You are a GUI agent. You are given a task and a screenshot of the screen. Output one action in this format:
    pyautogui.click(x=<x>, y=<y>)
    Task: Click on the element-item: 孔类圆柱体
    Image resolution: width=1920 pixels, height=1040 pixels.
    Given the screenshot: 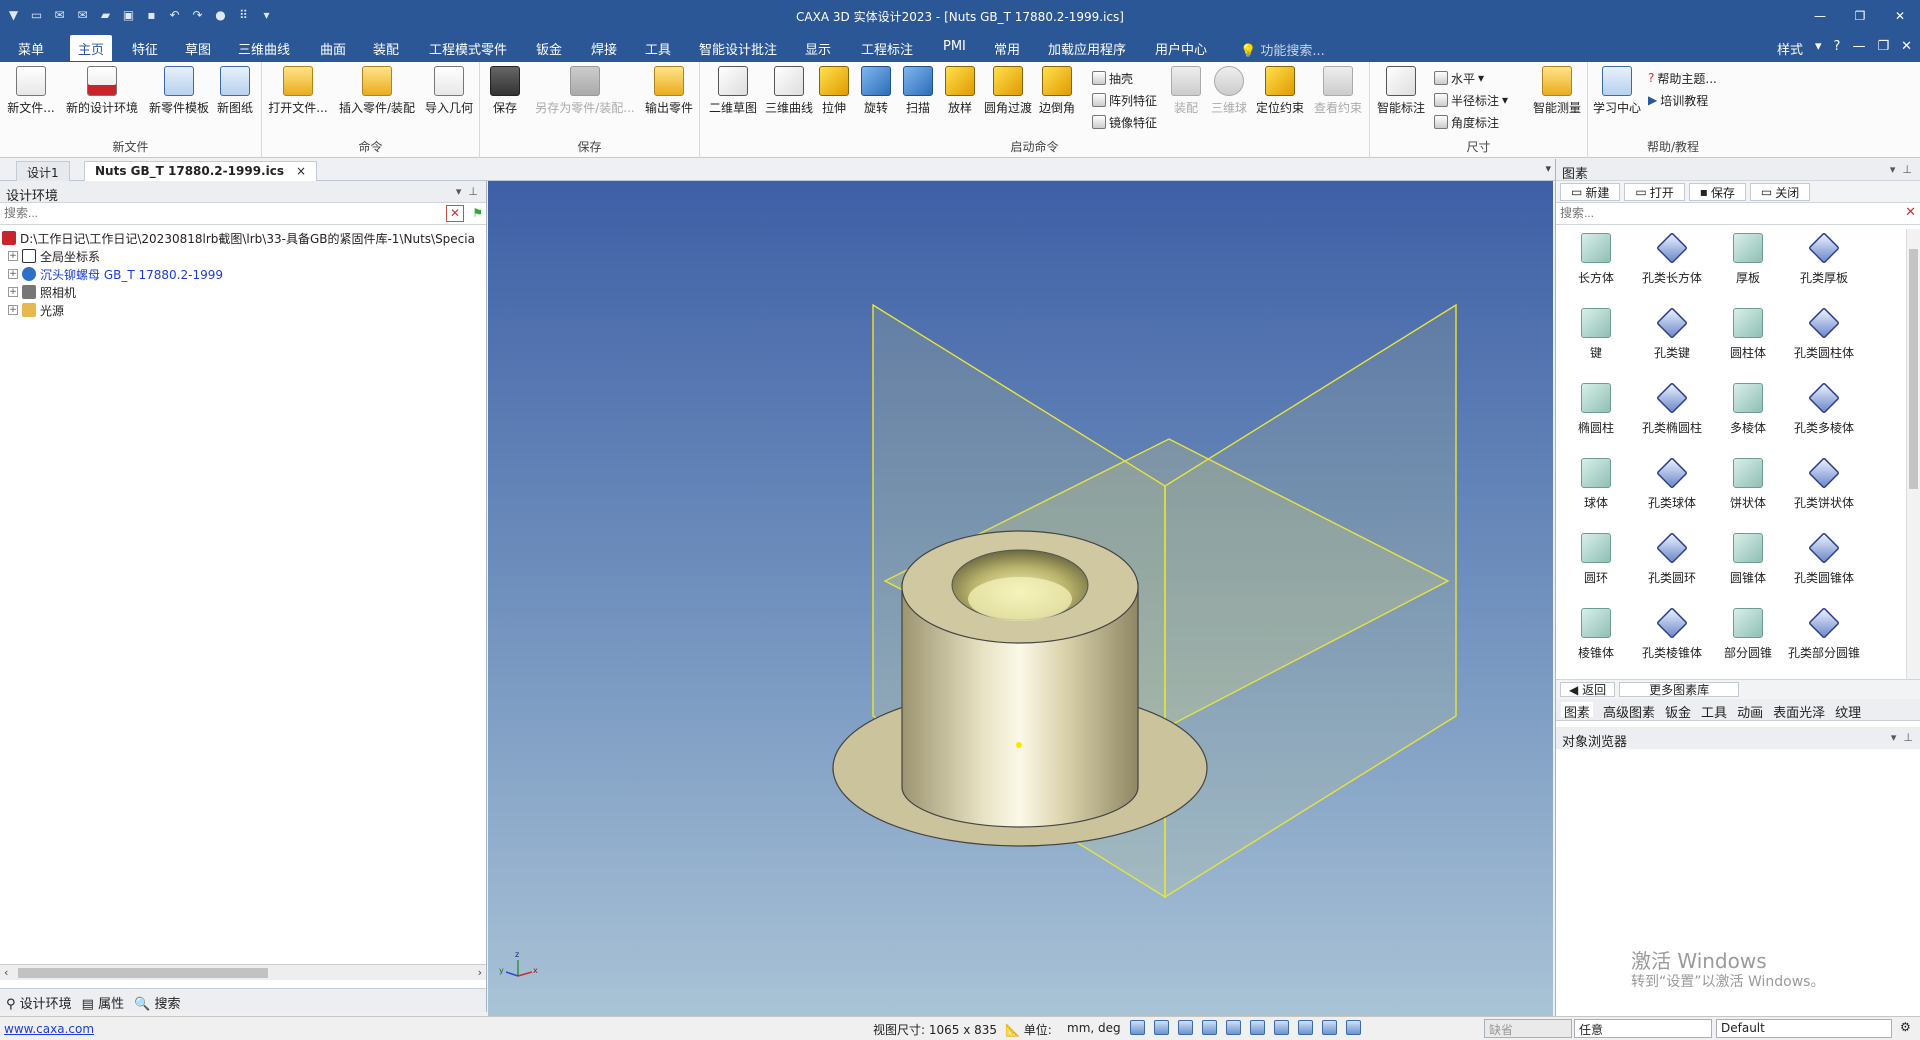 What is the action you would take?
    pyautogui.click(x=1824, y=341)
    